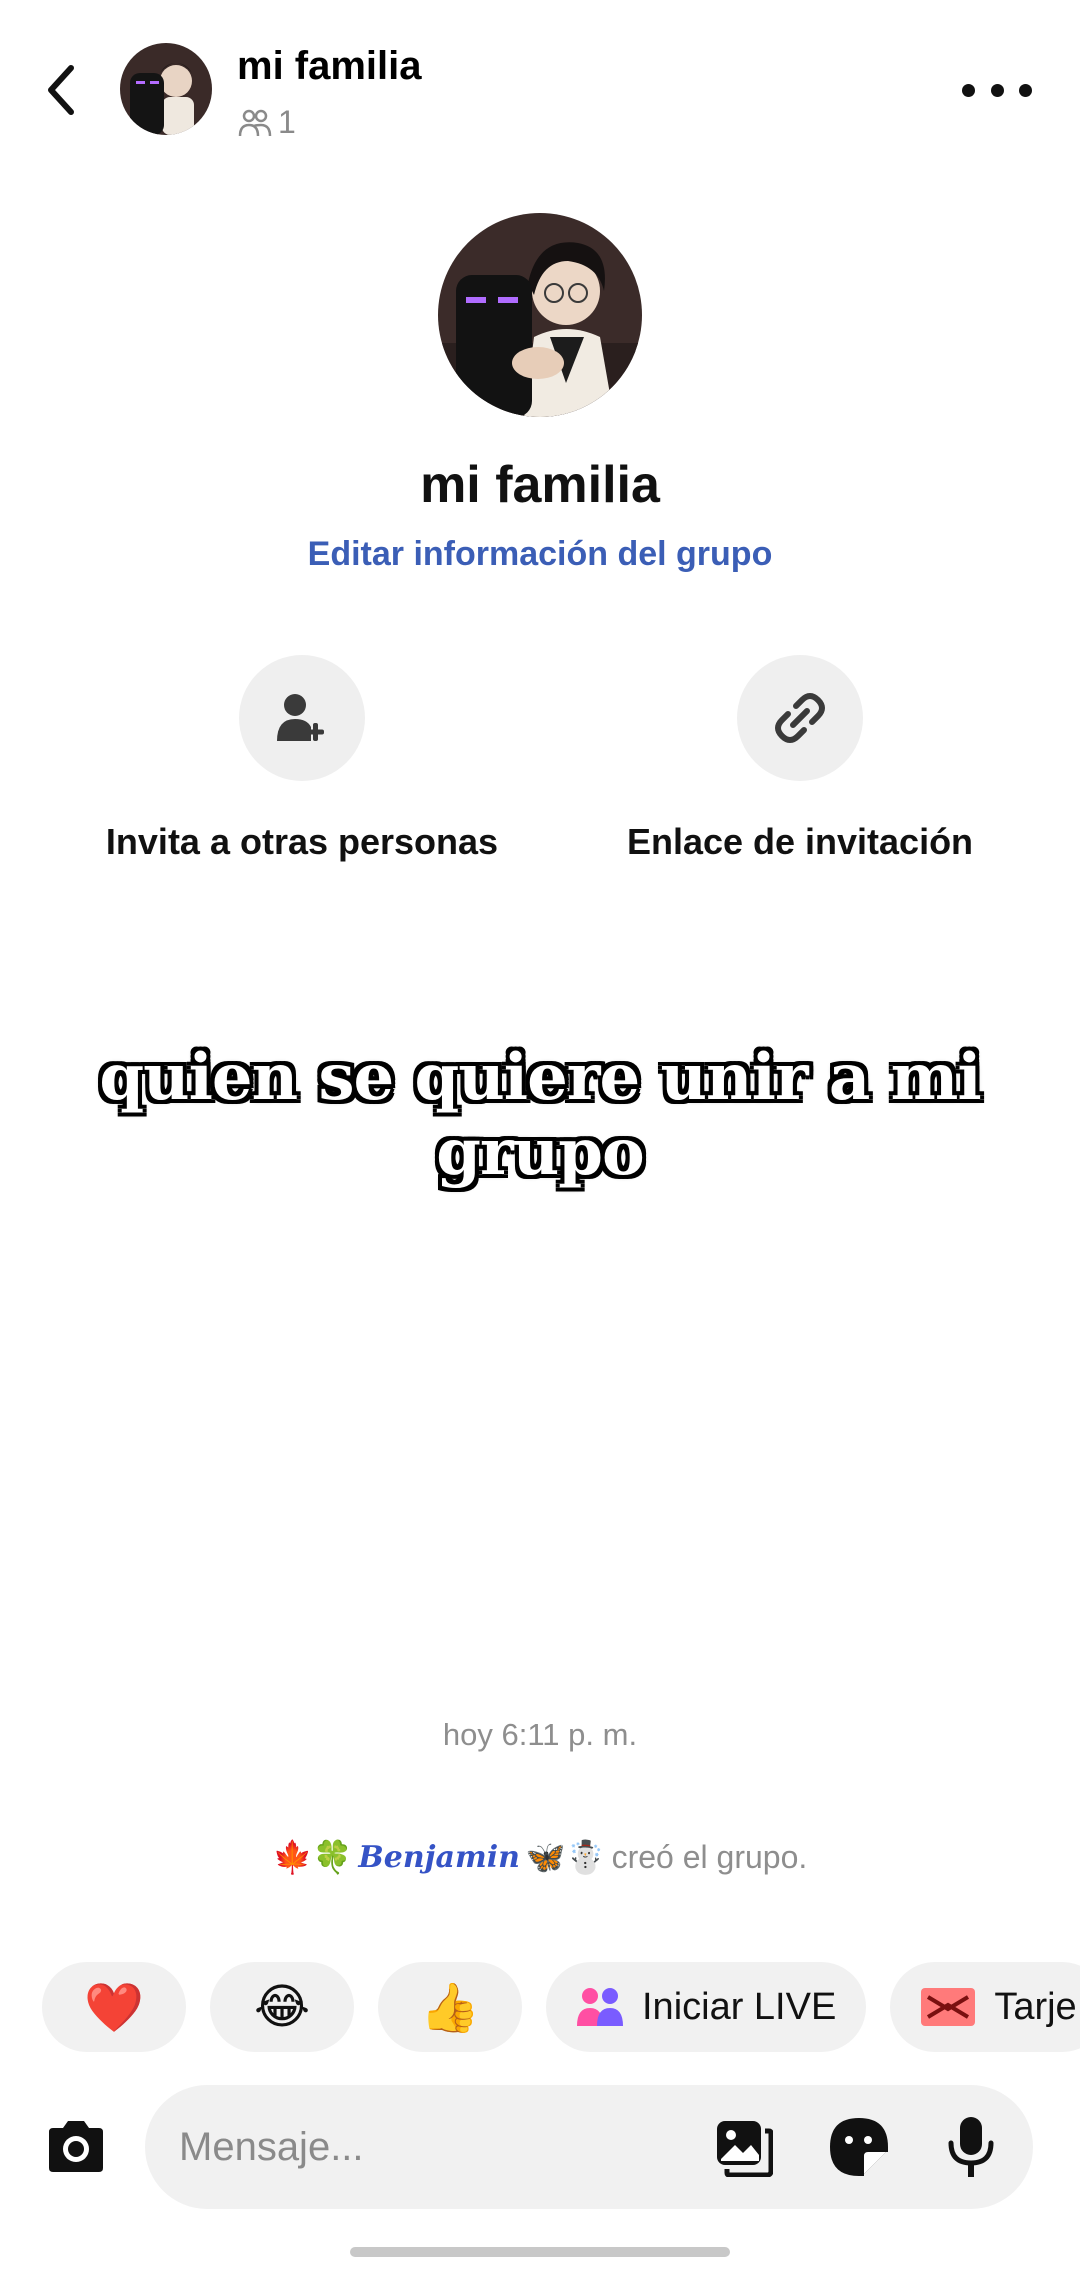 The width and height of the screenshot is (1080, 2272). What do you see at coordinates (540, 1734) in the screenshot?
I see `message-timestamp: hoy 6:11 p. m.` at bounding box center [540, 1734].